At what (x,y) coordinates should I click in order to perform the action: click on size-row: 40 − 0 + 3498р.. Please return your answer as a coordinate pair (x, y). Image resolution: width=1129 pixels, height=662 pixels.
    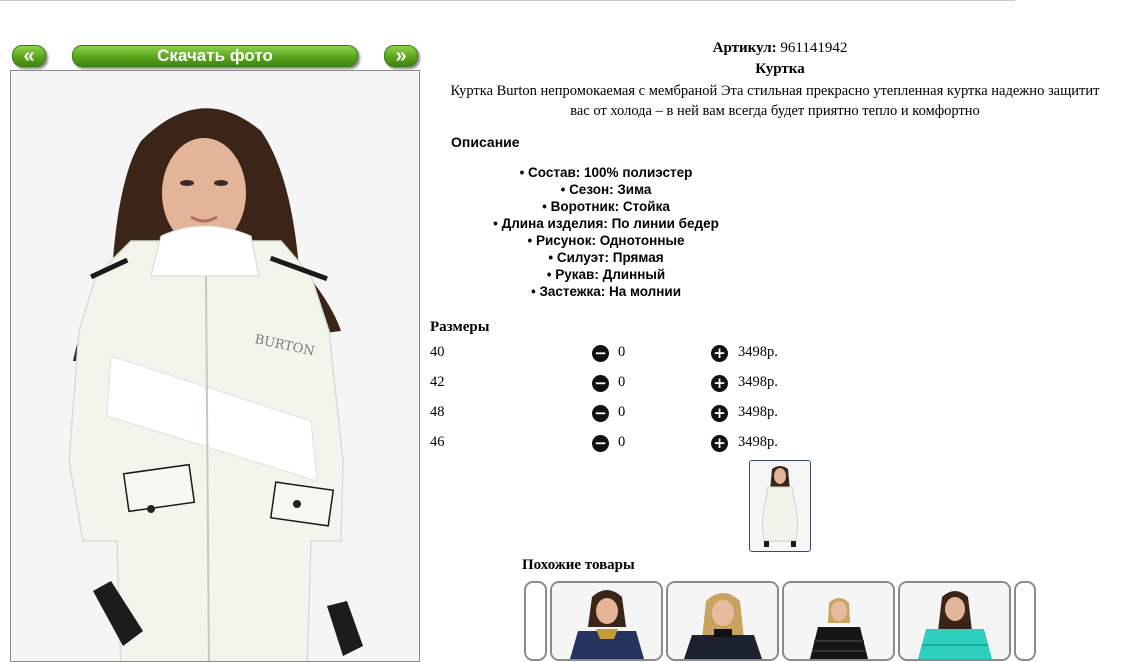
    Looking at the image, I should click on (630, 354).